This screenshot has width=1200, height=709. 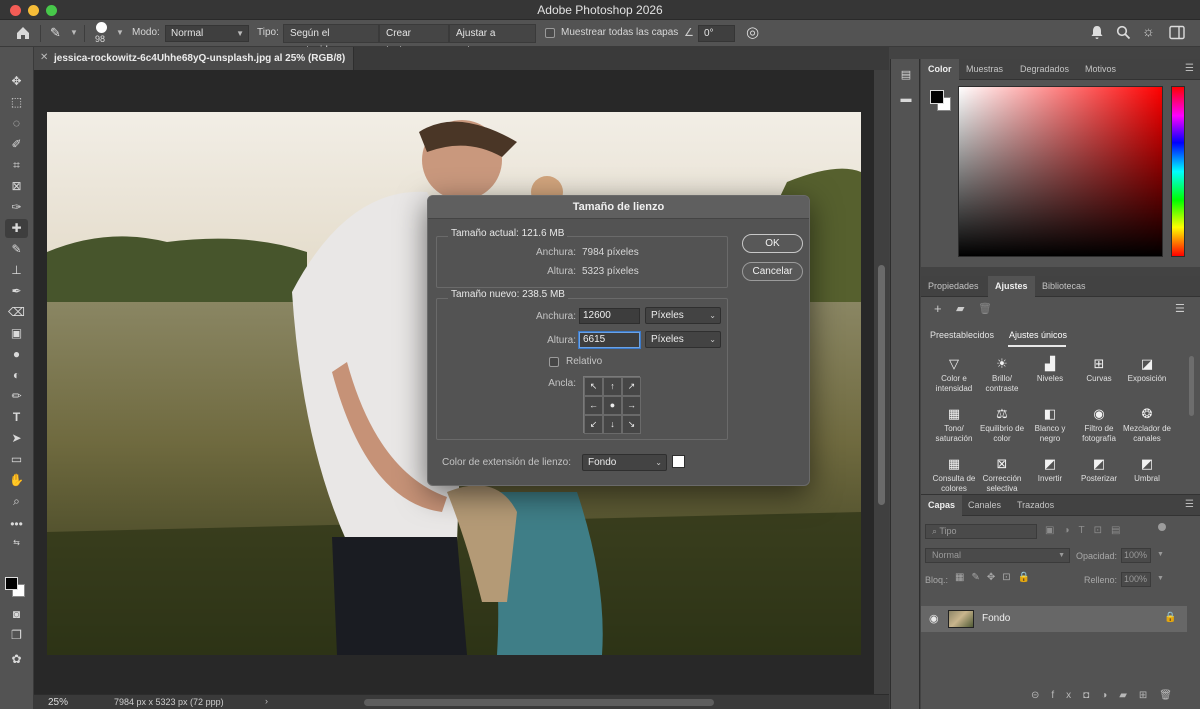 I want to click on clone-stamp-tool-icon: ⊥, so click(x=16, y=270).